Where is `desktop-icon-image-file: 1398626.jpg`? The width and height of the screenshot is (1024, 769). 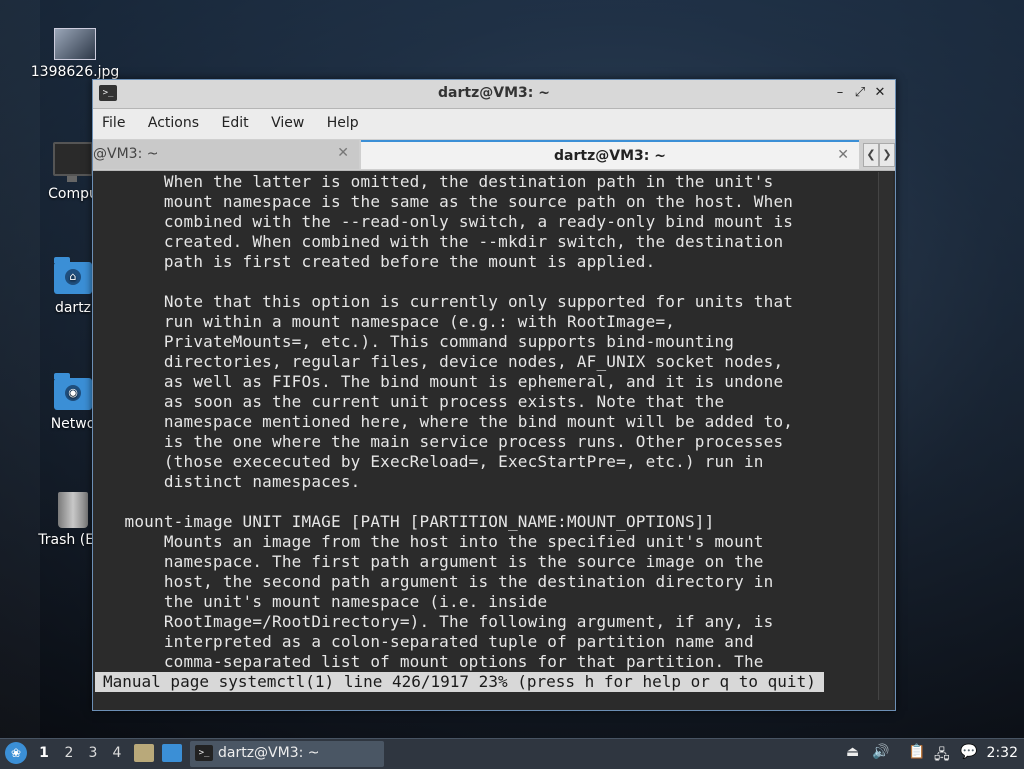 desktop-icon-image-file: 1398626.jpg is located at coordinates (75, 54).